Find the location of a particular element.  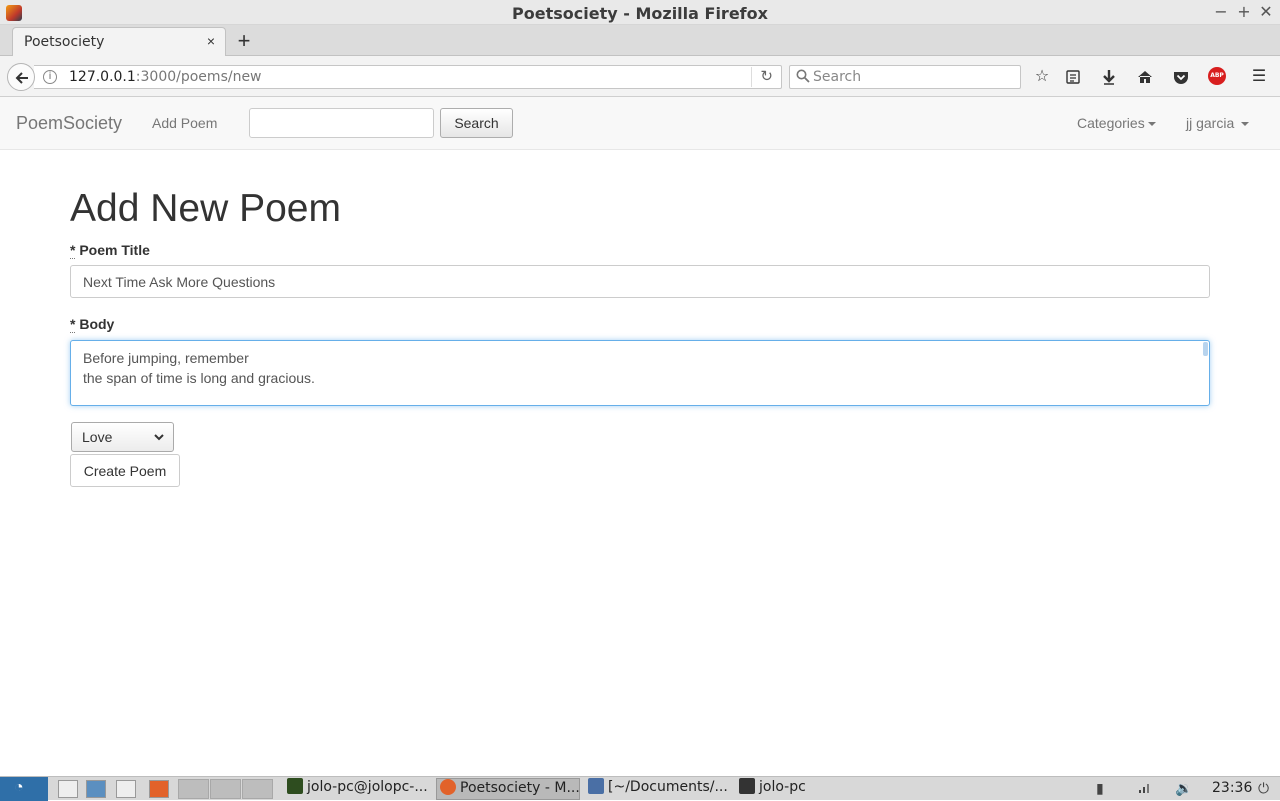

browser-toolbar: i 127.0.0.1:3000/poems/new ↻ Search ☆ ☰ is located at coordinates (640, 76).